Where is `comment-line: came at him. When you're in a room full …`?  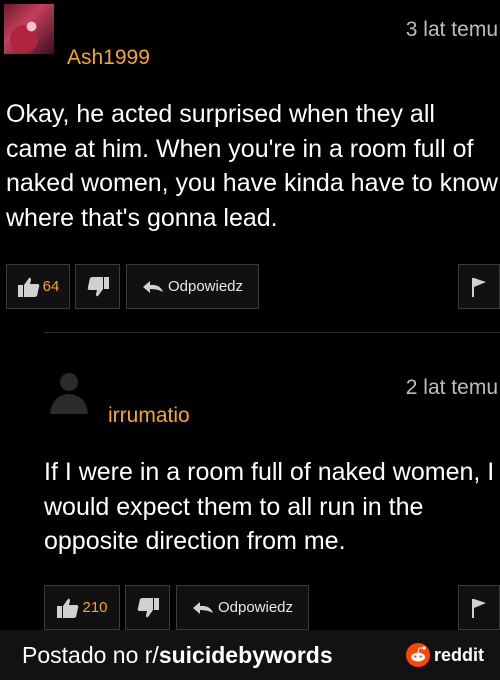 comment-line: came at him. When you're in a room full … is located at coordinates (240, 148).